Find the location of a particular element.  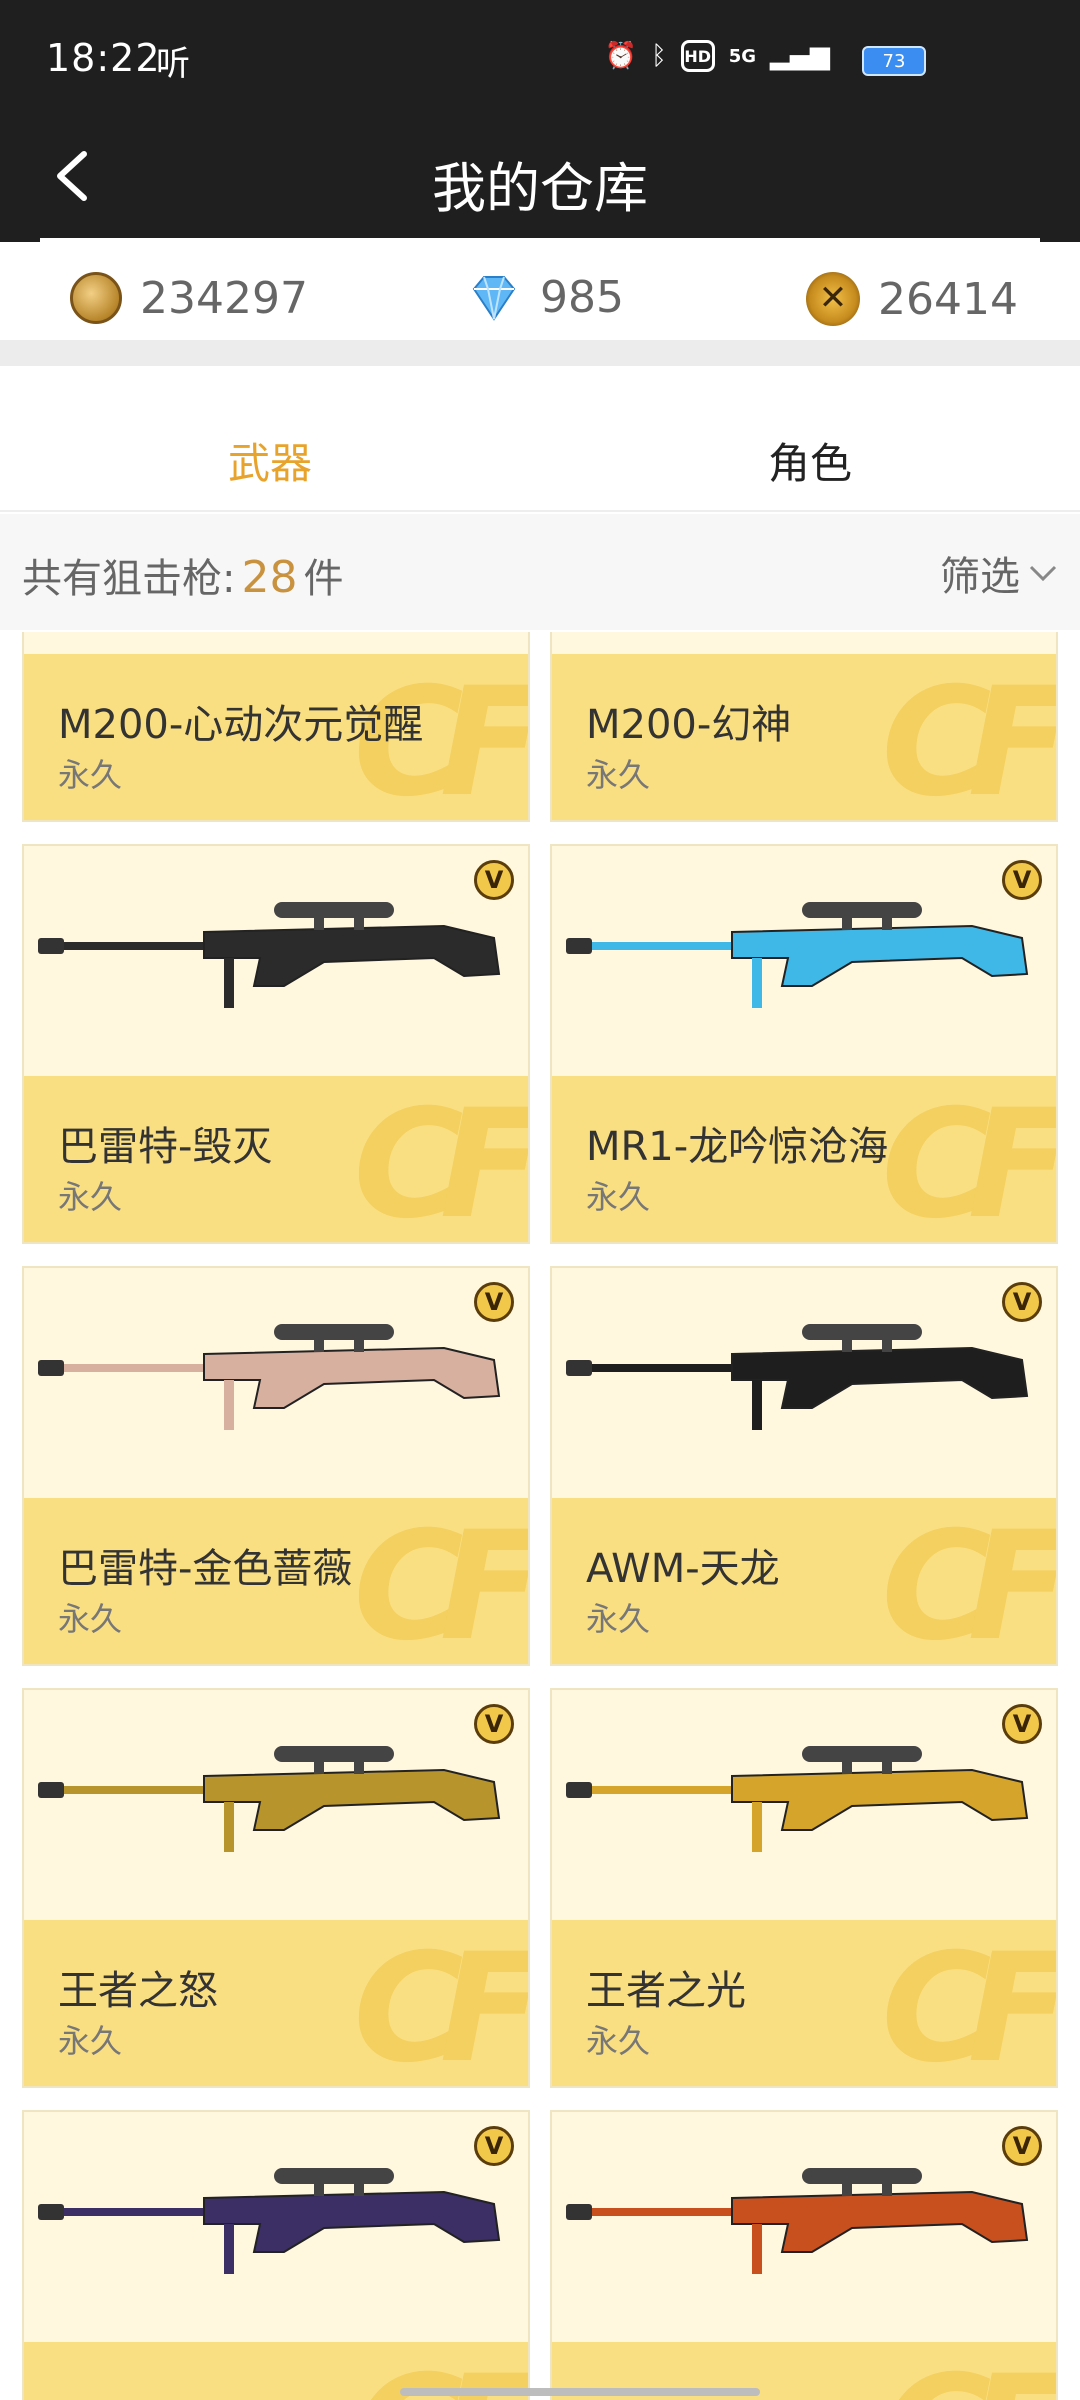

weapon-card: VCF is located at coordinates (276, 2255).